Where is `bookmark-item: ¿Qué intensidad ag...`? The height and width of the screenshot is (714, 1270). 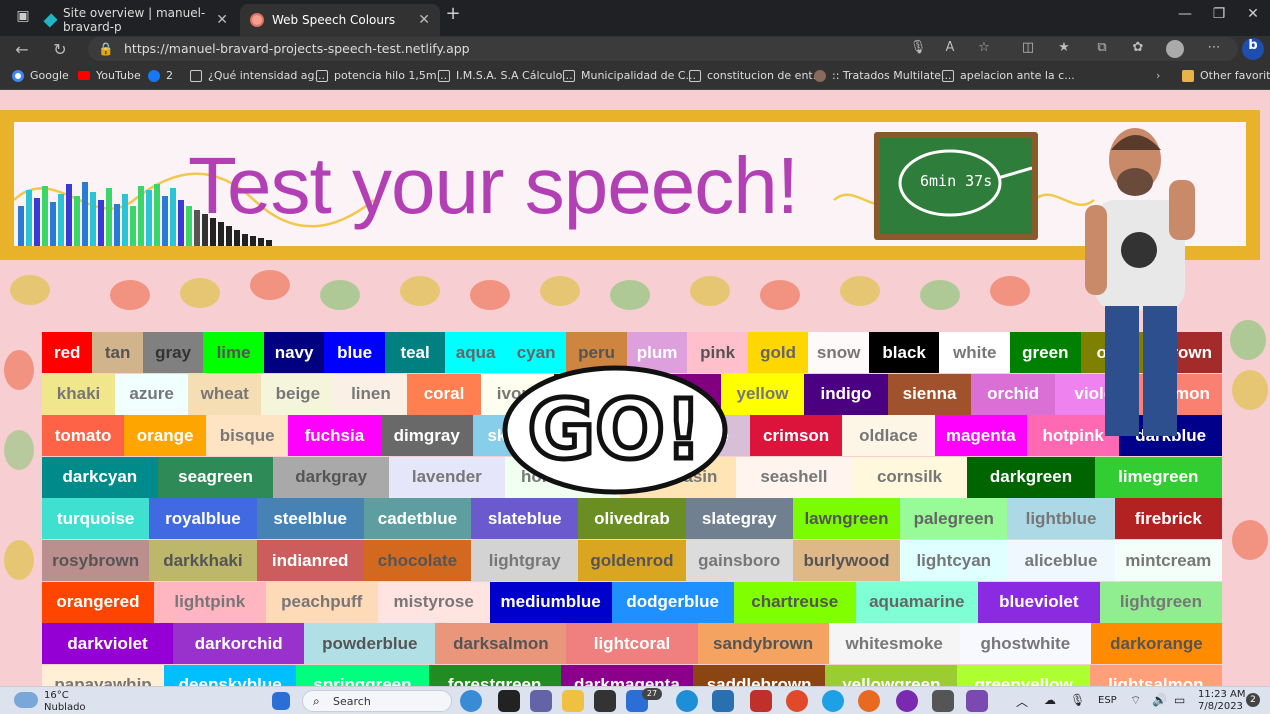 bookmark-item: ¿Qué intensidad ag... is located at coordinates (257, 75).